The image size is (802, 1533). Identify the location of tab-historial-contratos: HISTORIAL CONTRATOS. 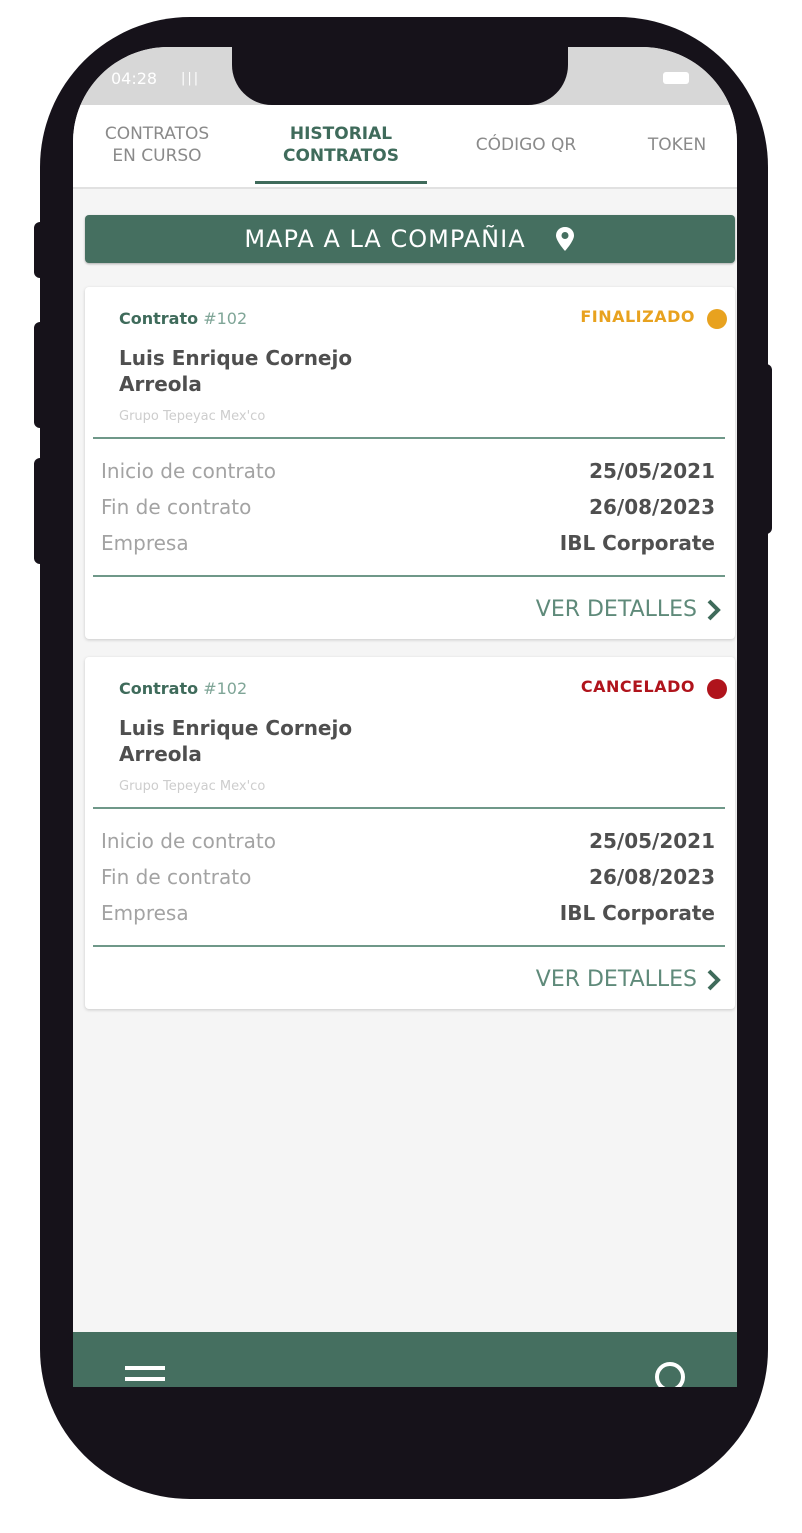
(341, 145).